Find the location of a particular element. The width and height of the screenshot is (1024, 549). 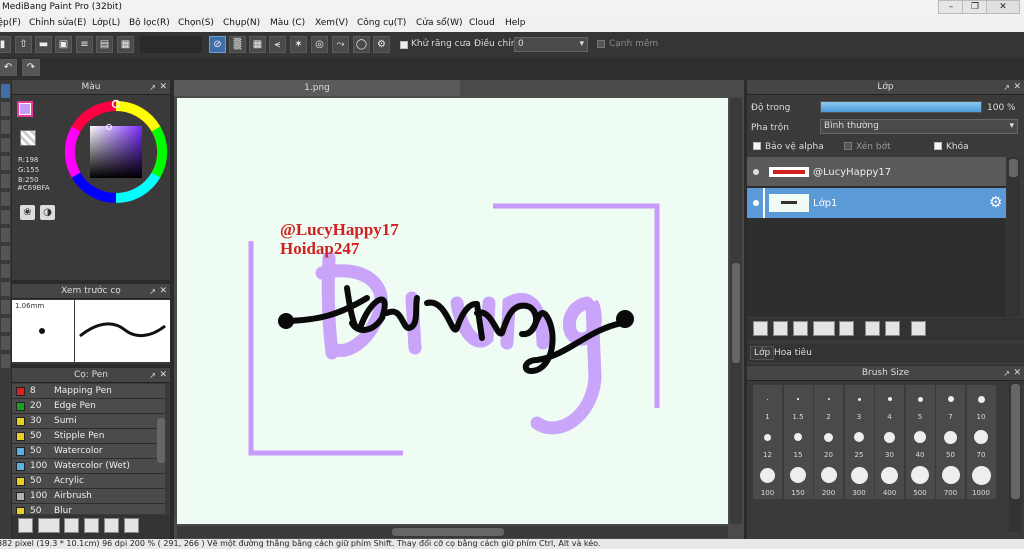

menu-edit: Chỉnh sửa(E) is located at coordinates (57, 23).